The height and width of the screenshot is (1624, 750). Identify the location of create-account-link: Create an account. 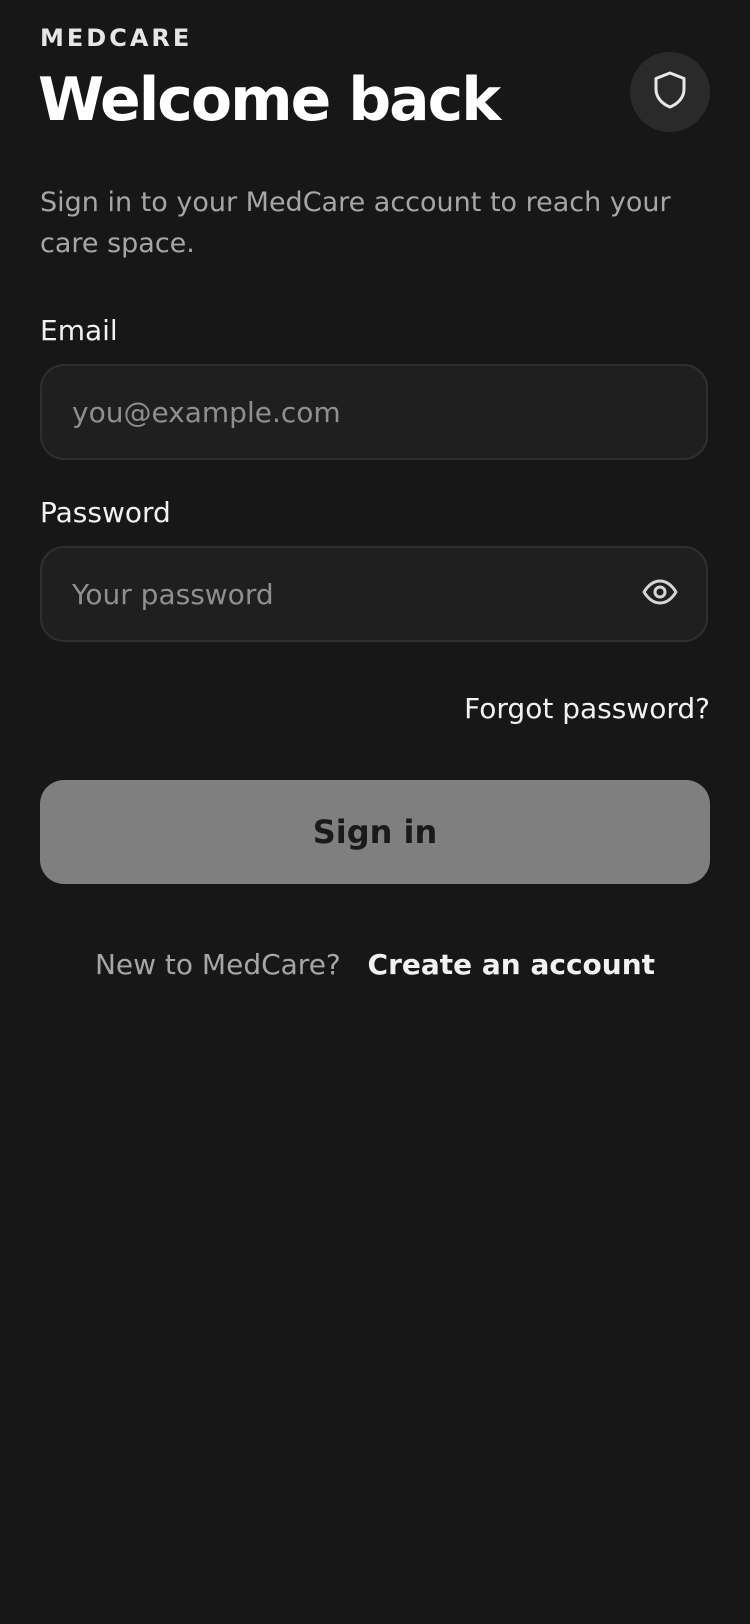
(512, 964).